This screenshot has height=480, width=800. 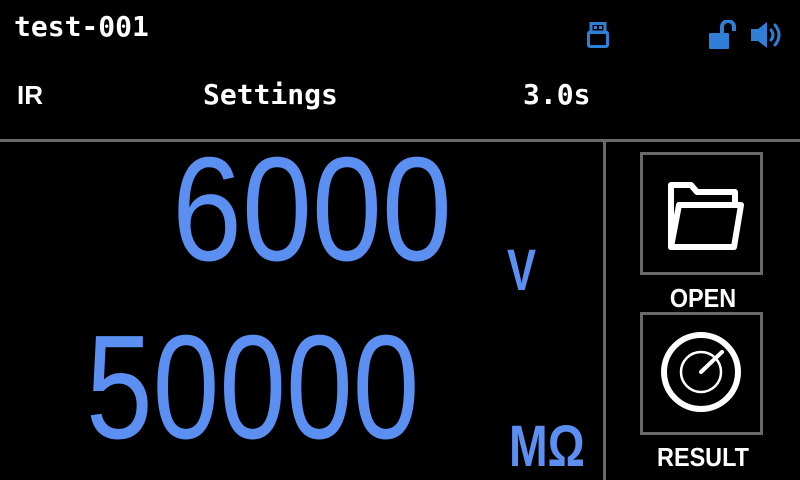 What do you see at coordinates (400, 31) in the screenshot?
I see `top-bar: test-001` at bounding box center [400, 31].